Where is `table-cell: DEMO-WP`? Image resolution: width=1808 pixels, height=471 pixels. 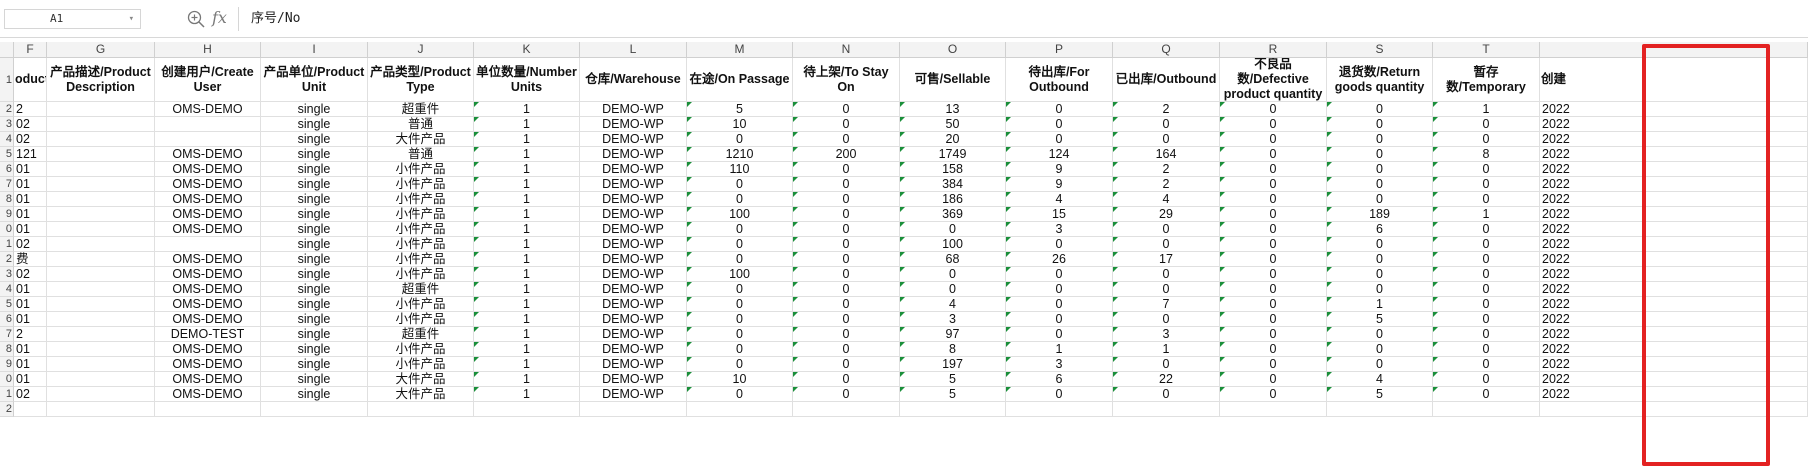 table-cell: DEMO-WP is located at coordinates (633, 319).